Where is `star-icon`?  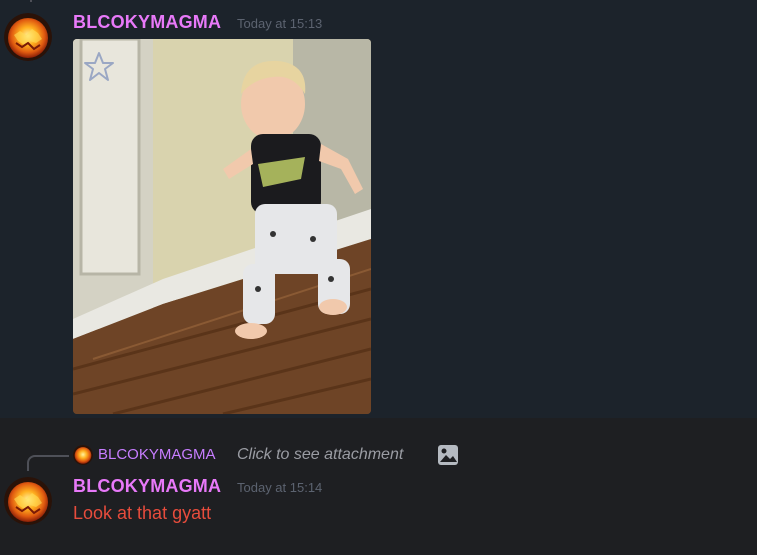 star-icon is located at coordinates (99, 67).